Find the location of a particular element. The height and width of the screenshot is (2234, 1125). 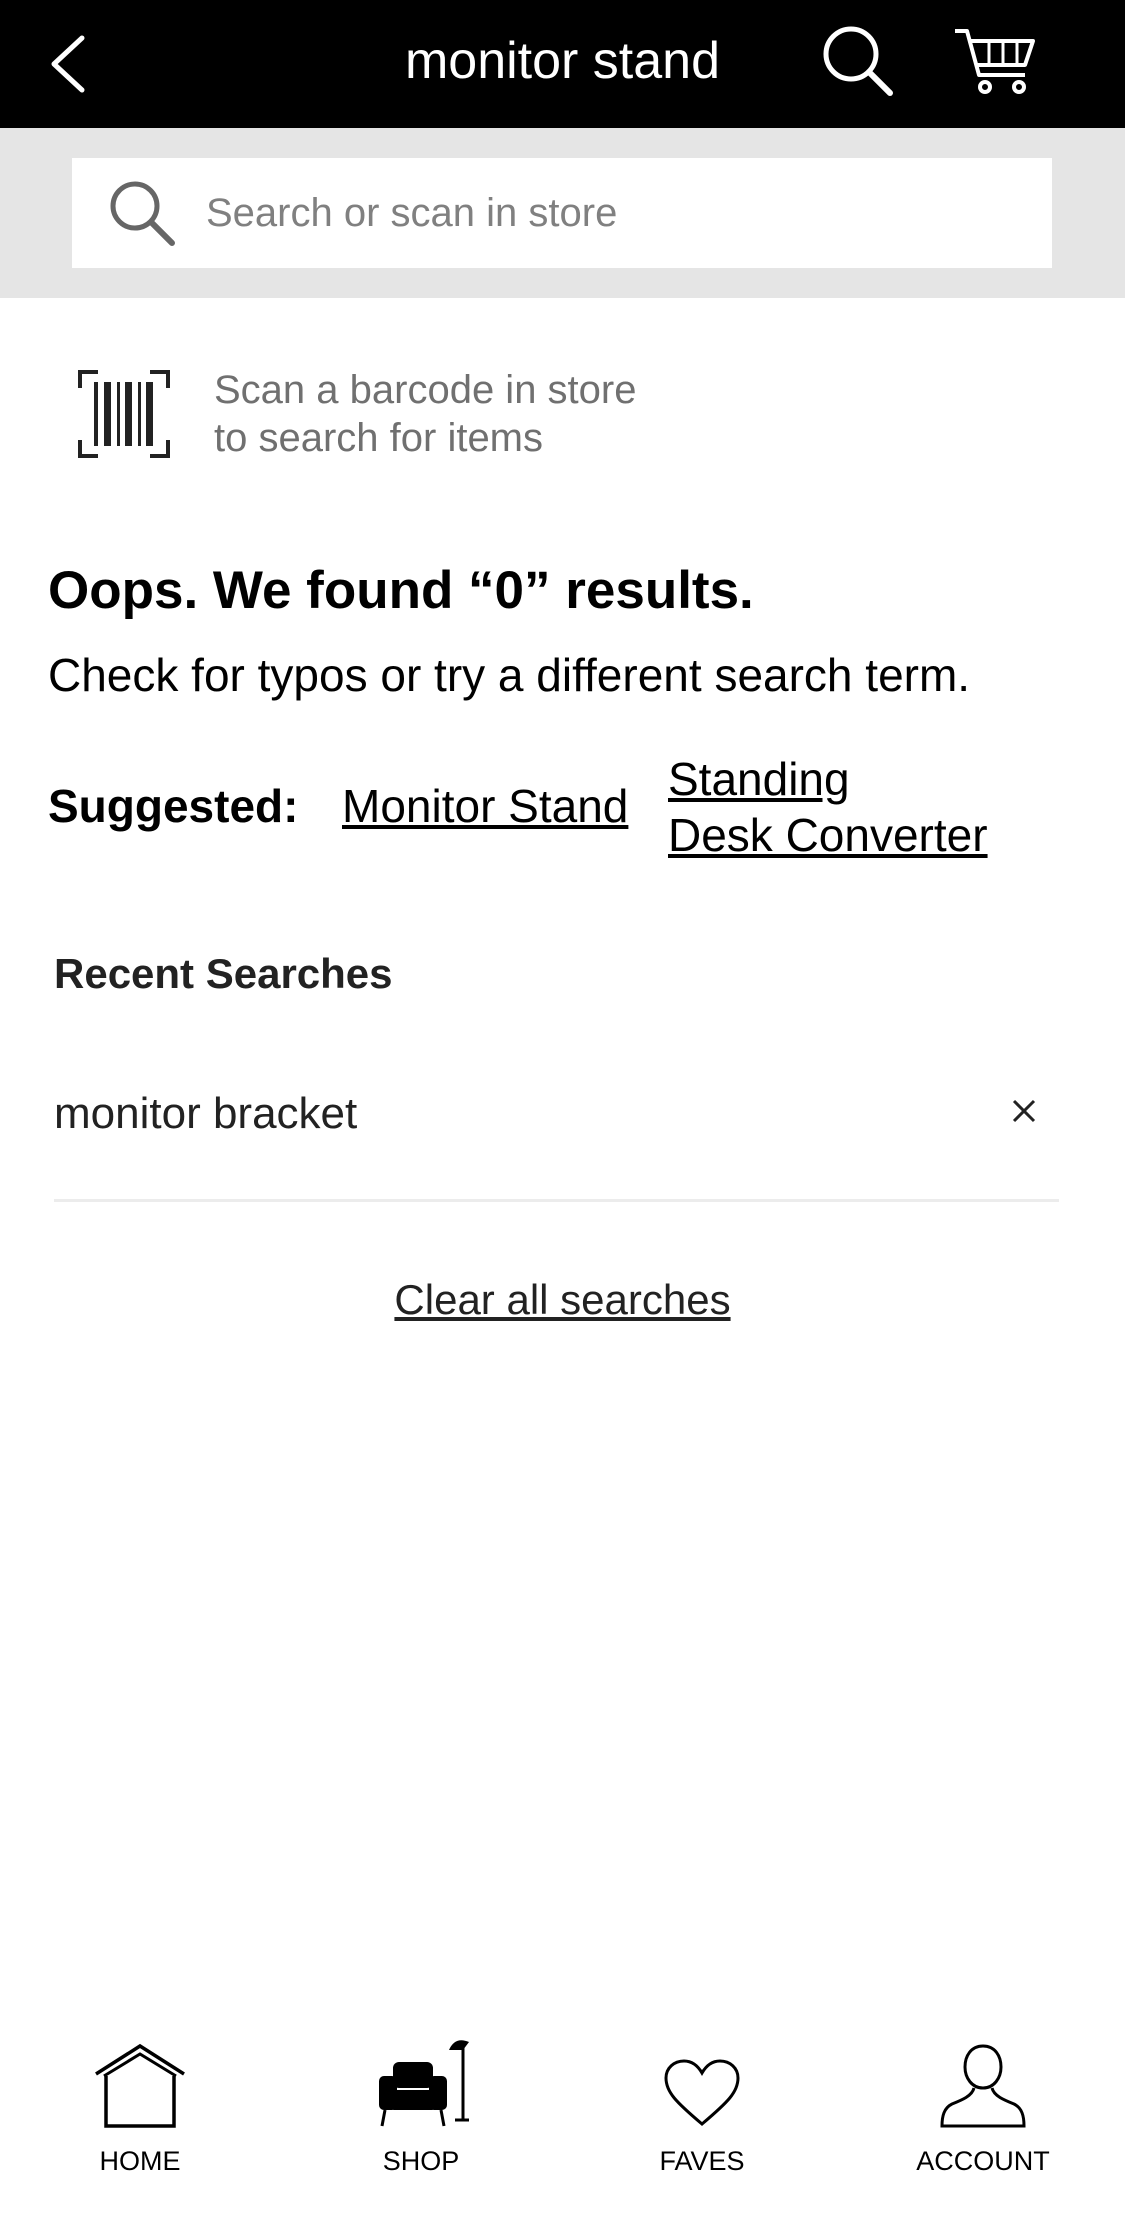

cart-button is located at coordinates (995, 61).